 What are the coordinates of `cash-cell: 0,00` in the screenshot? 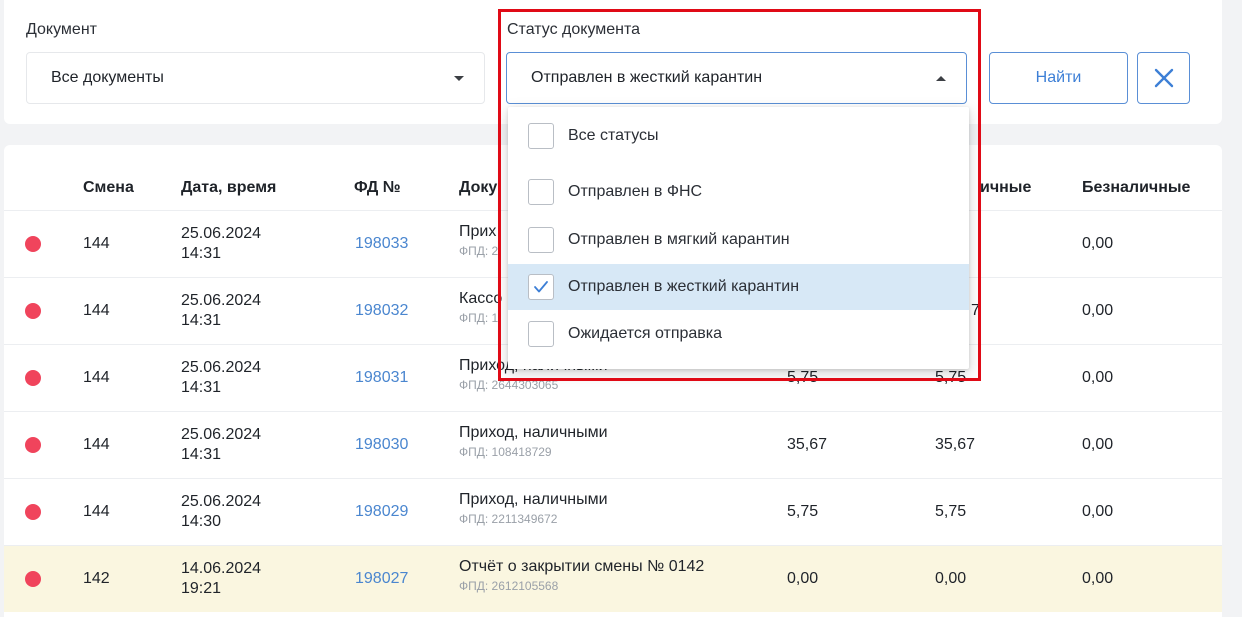 It's located at (951, 578).